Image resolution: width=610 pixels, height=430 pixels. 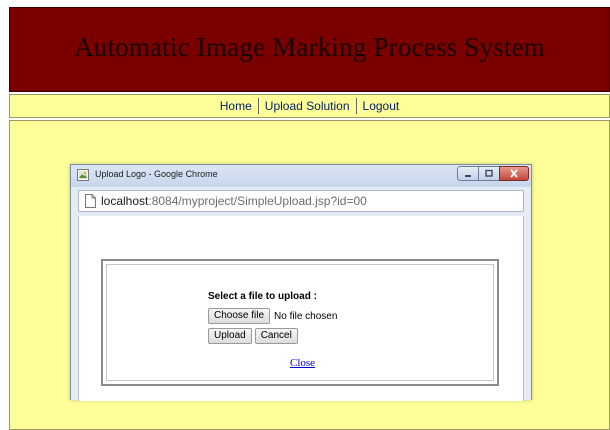 I want to click on minimize-icon, so click(x=468, y=175).